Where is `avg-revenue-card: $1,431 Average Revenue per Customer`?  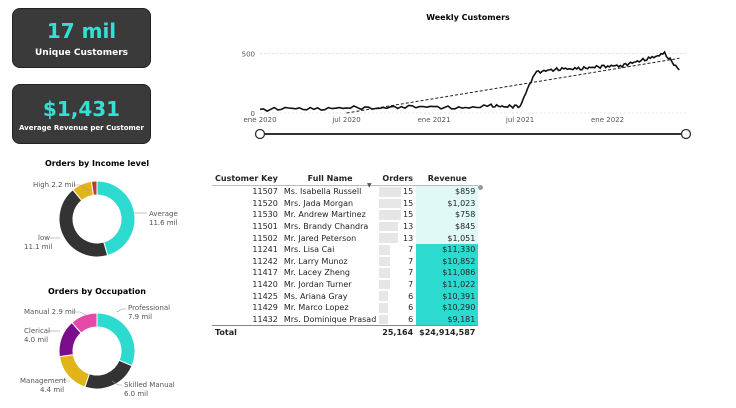 avg-revenue-card: $1,431 Average Revenue per Customer is located at coordinates (81, 114).